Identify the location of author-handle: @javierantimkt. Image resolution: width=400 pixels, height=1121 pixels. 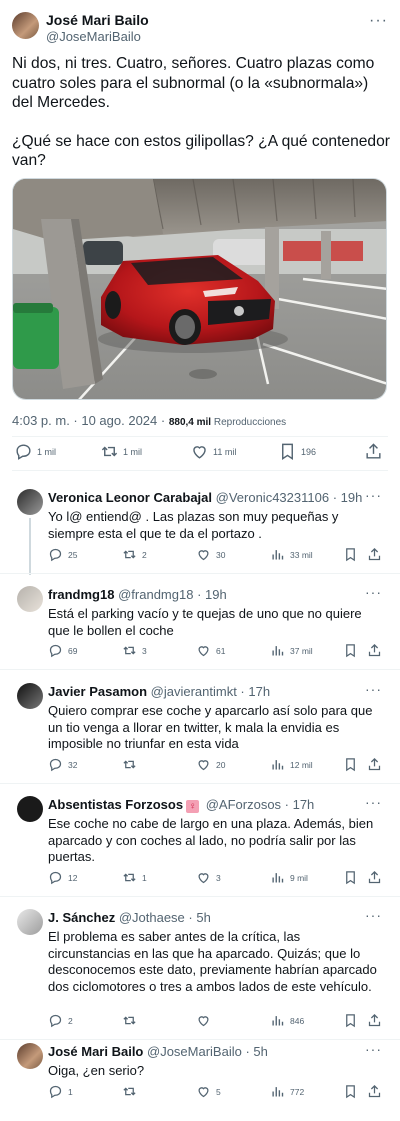
(194, 691).